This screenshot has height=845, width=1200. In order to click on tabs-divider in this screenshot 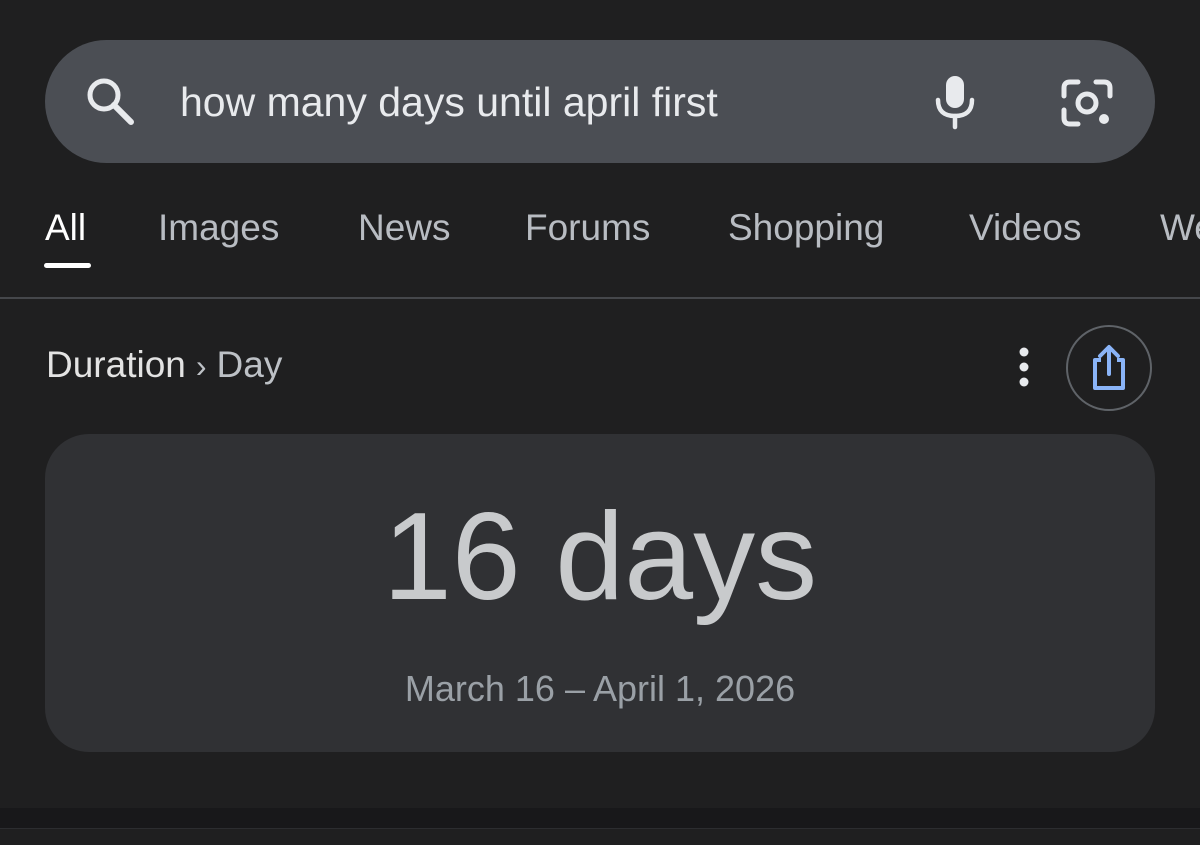, I will do `click(600, 298)`.